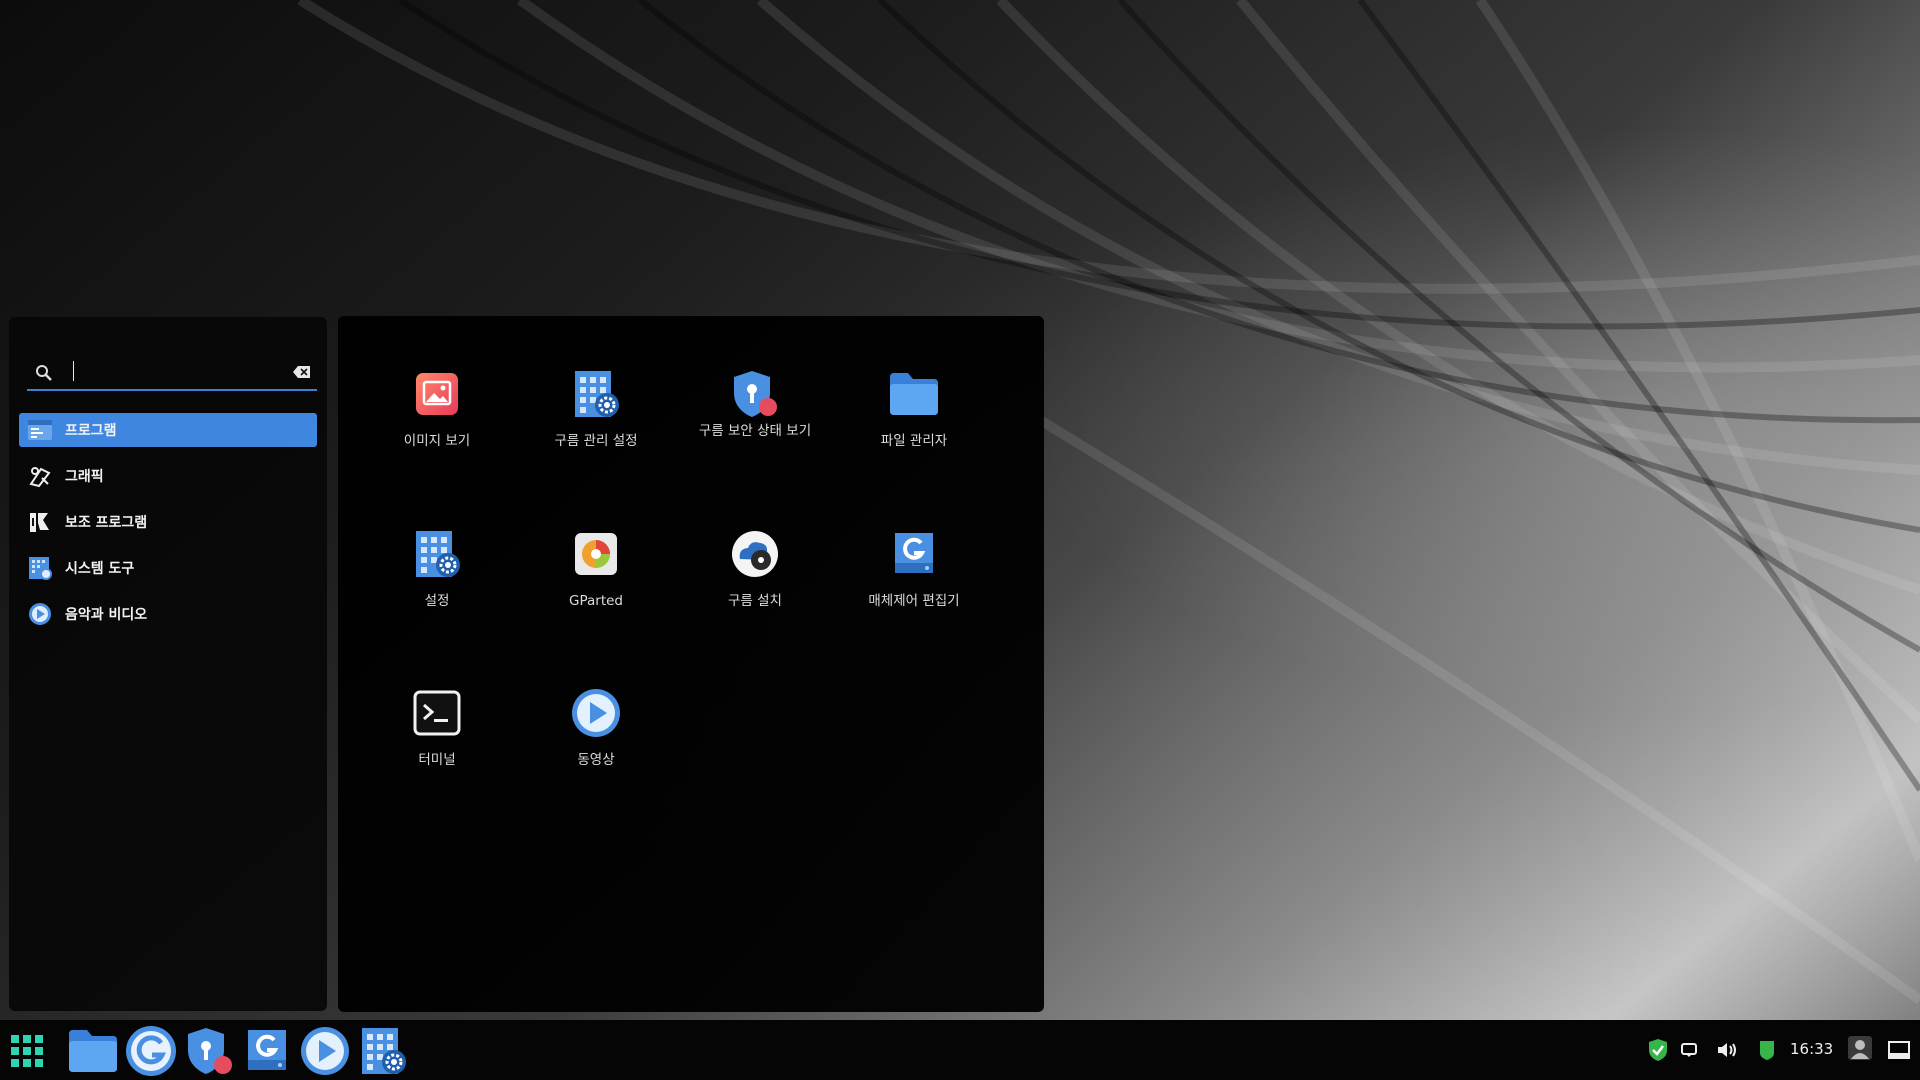 The image size is (1920, 1080). What do you see at coordinates (91, 431) in the screenshot?
I see `category-label: 프로그램` at bounding box center [91, 431].